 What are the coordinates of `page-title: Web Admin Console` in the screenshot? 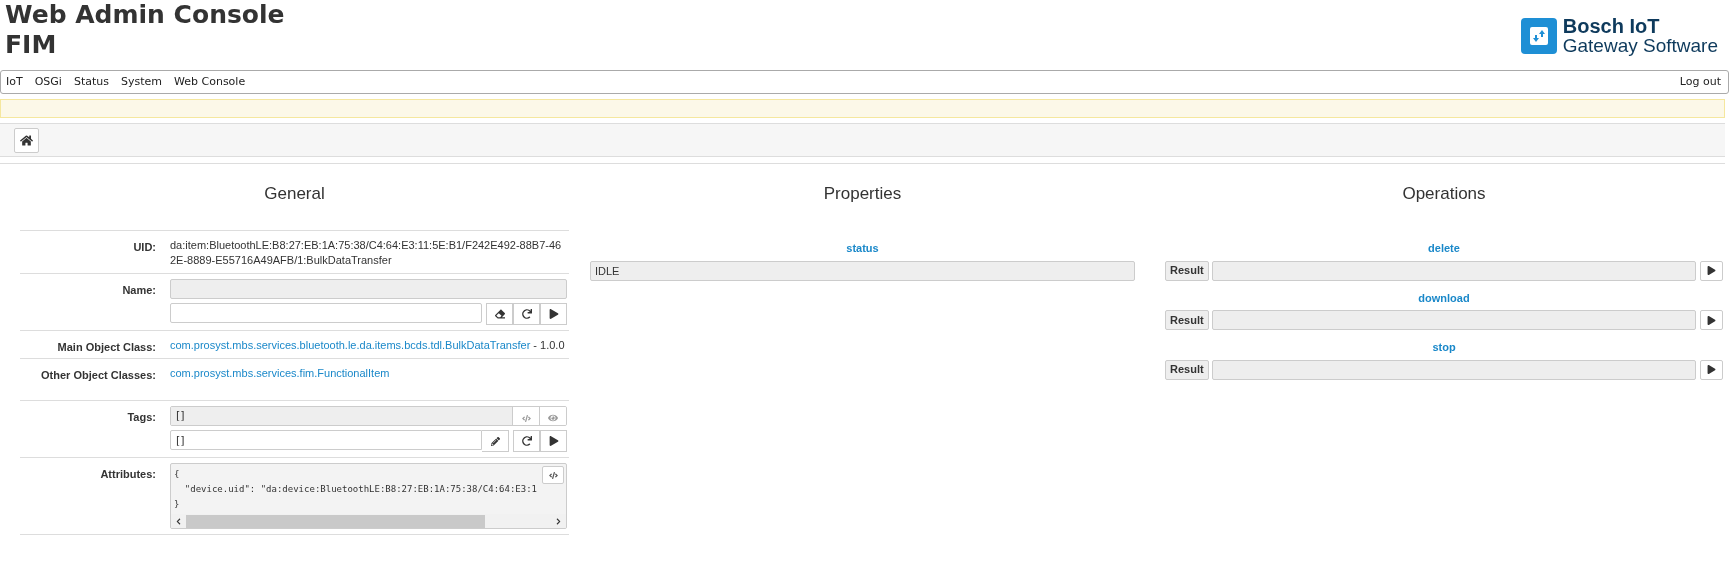 It's located at (145, 15).